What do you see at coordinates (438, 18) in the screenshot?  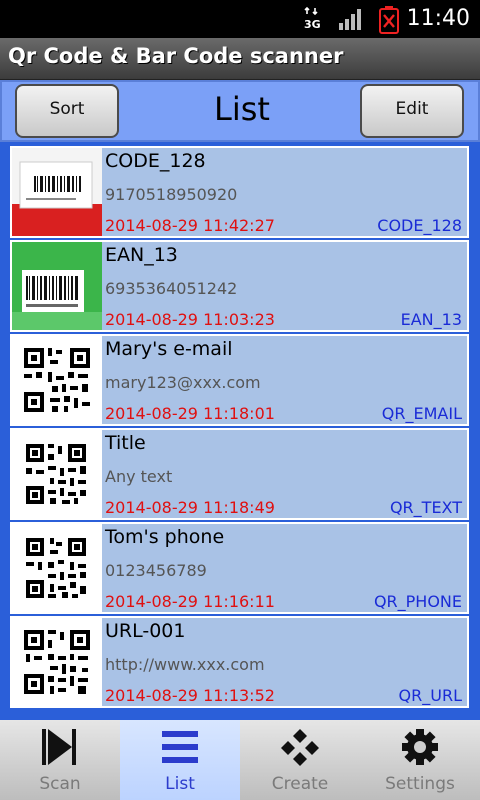 I see `clock: 11:40` at bounding box center [438, 18].